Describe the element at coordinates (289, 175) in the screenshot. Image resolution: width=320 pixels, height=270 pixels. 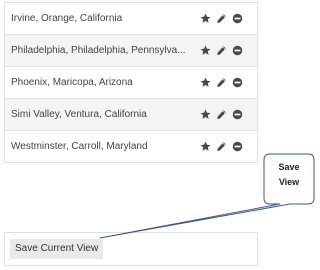
I see `callout-text: Save View` at that location.